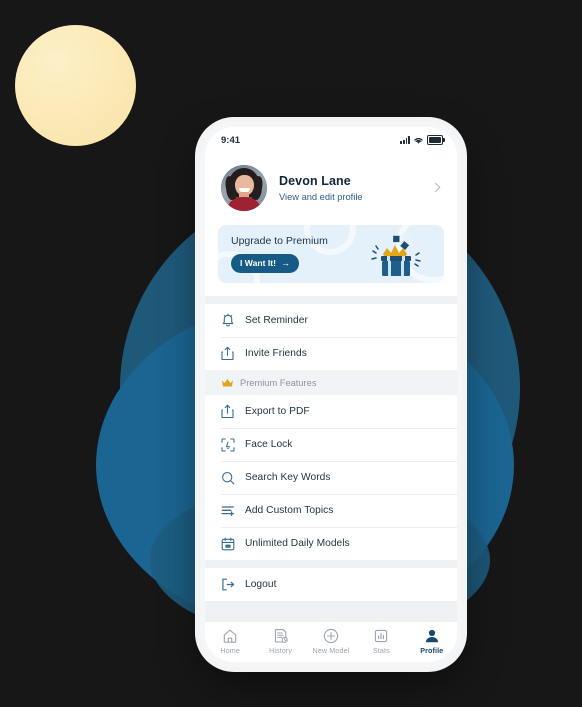  Describe the element at coordinates (276, 320) in the screenshot. I see `menu-item-label: Set Reminder` at that location.